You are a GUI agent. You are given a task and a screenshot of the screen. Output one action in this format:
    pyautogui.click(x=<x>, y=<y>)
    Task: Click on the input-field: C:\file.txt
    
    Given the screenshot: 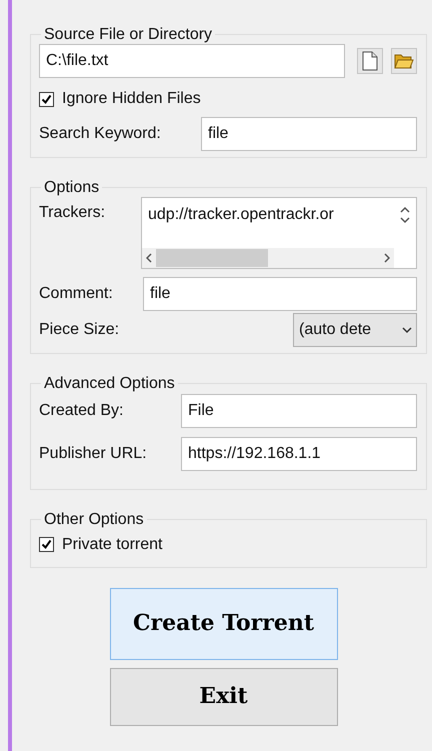 What is the action you would take?
    pyautogui.click(x=192, y=61)
    